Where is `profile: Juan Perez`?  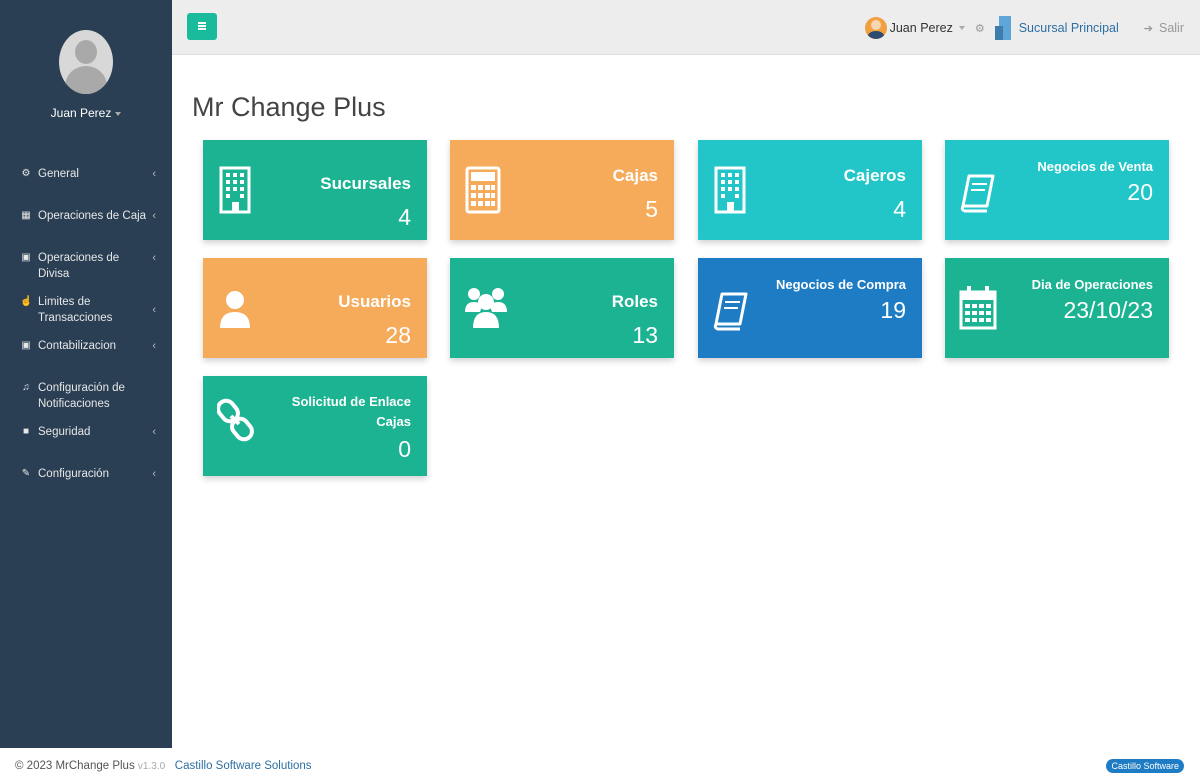 profile: Juan Perez is located at coordinates (86, 60).